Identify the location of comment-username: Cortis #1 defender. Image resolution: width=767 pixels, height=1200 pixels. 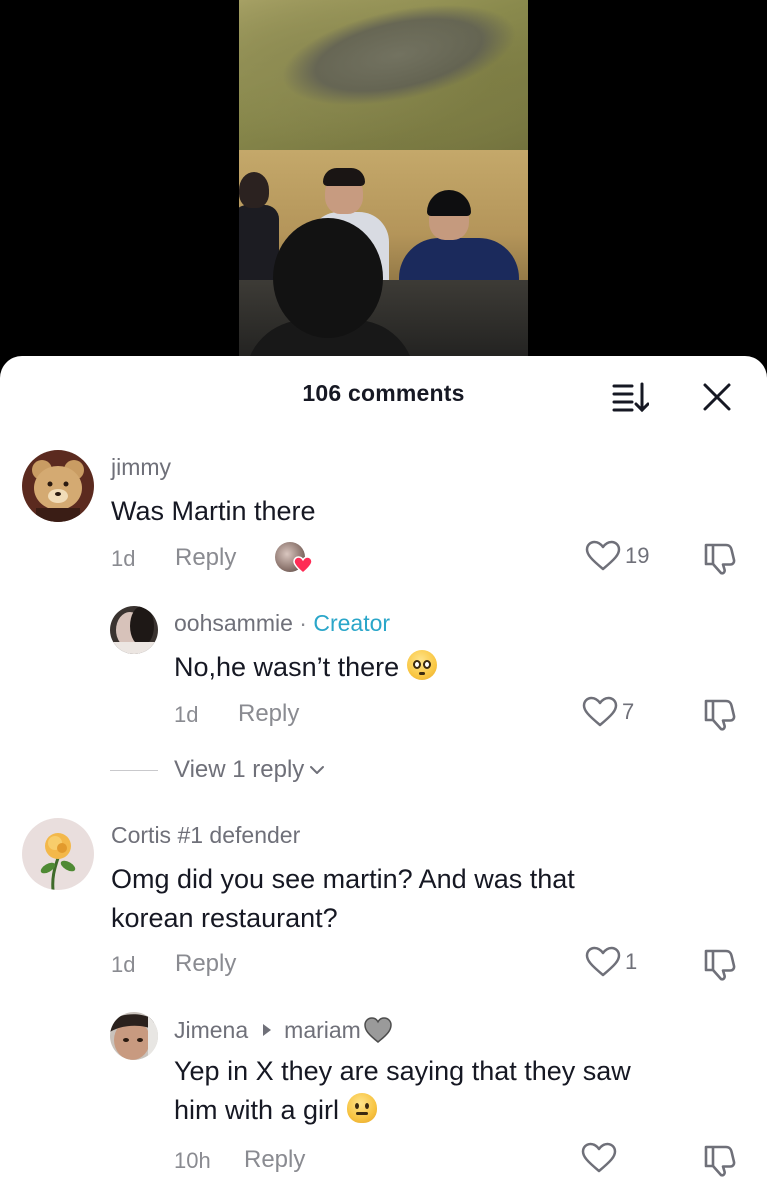
(205, 835).